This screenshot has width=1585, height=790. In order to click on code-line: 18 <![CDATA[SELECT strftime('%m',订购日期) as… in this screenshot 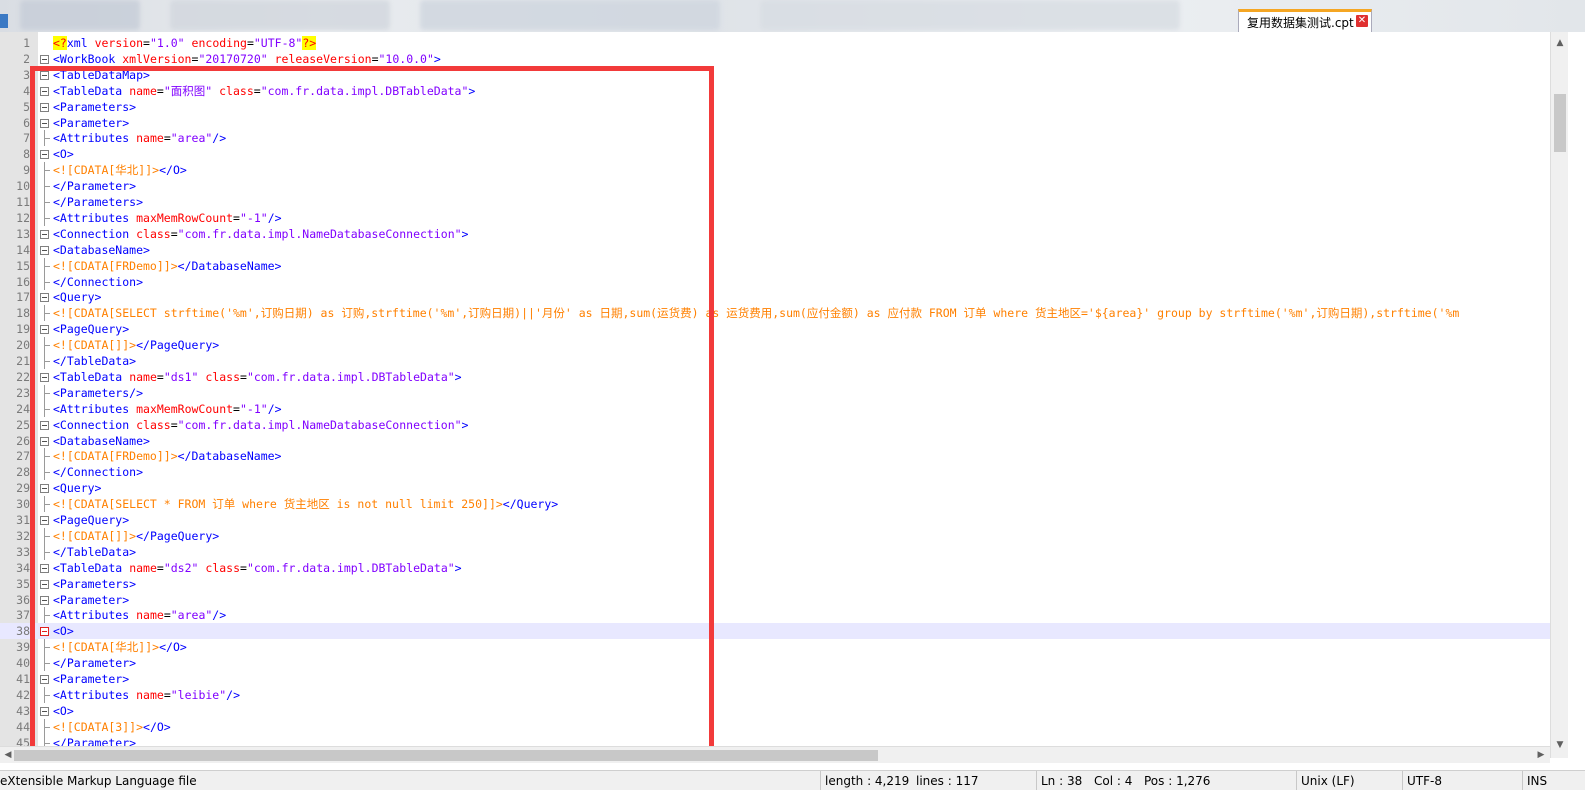, I will do `click(784, 313)`.